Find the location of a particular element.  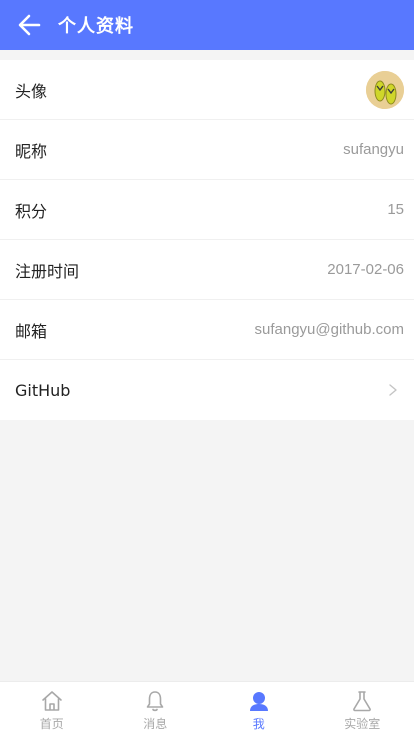

home-icon is located at coordinates (51, 700).